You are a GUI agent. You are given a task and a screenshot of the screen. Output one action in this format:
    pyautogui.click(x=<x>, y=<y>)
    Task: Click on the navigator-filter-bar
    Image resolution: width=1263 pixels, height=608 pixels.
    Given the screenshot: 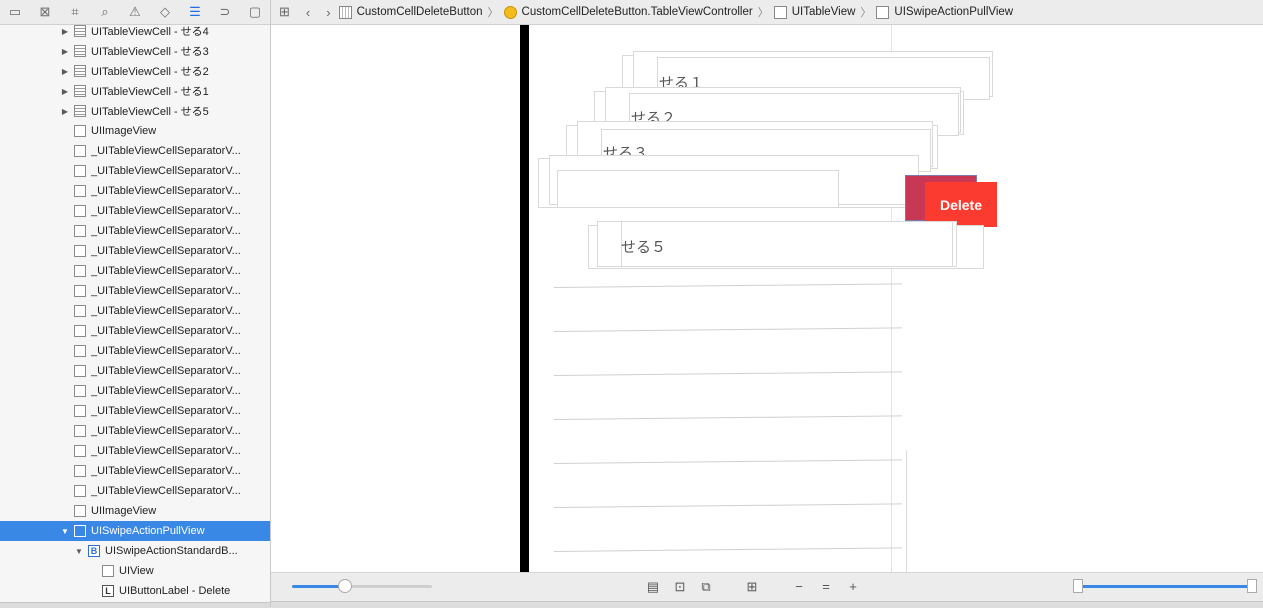 What is the action you would take?
    pyautogui.click(x=135, y=605)
    